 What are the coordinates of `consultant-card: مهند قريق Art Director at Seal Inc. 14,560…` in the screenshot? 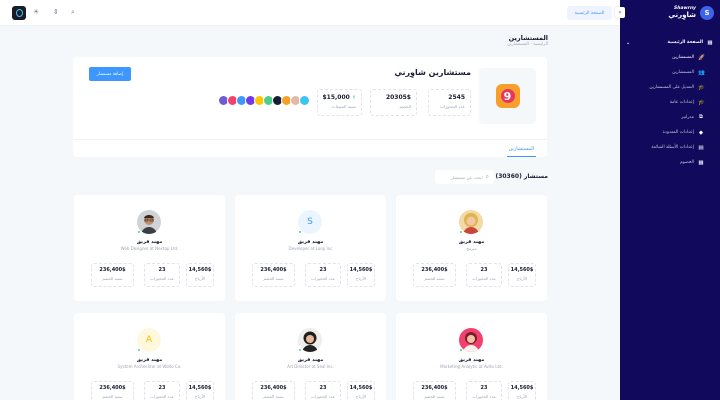 It's located at (310, 356).